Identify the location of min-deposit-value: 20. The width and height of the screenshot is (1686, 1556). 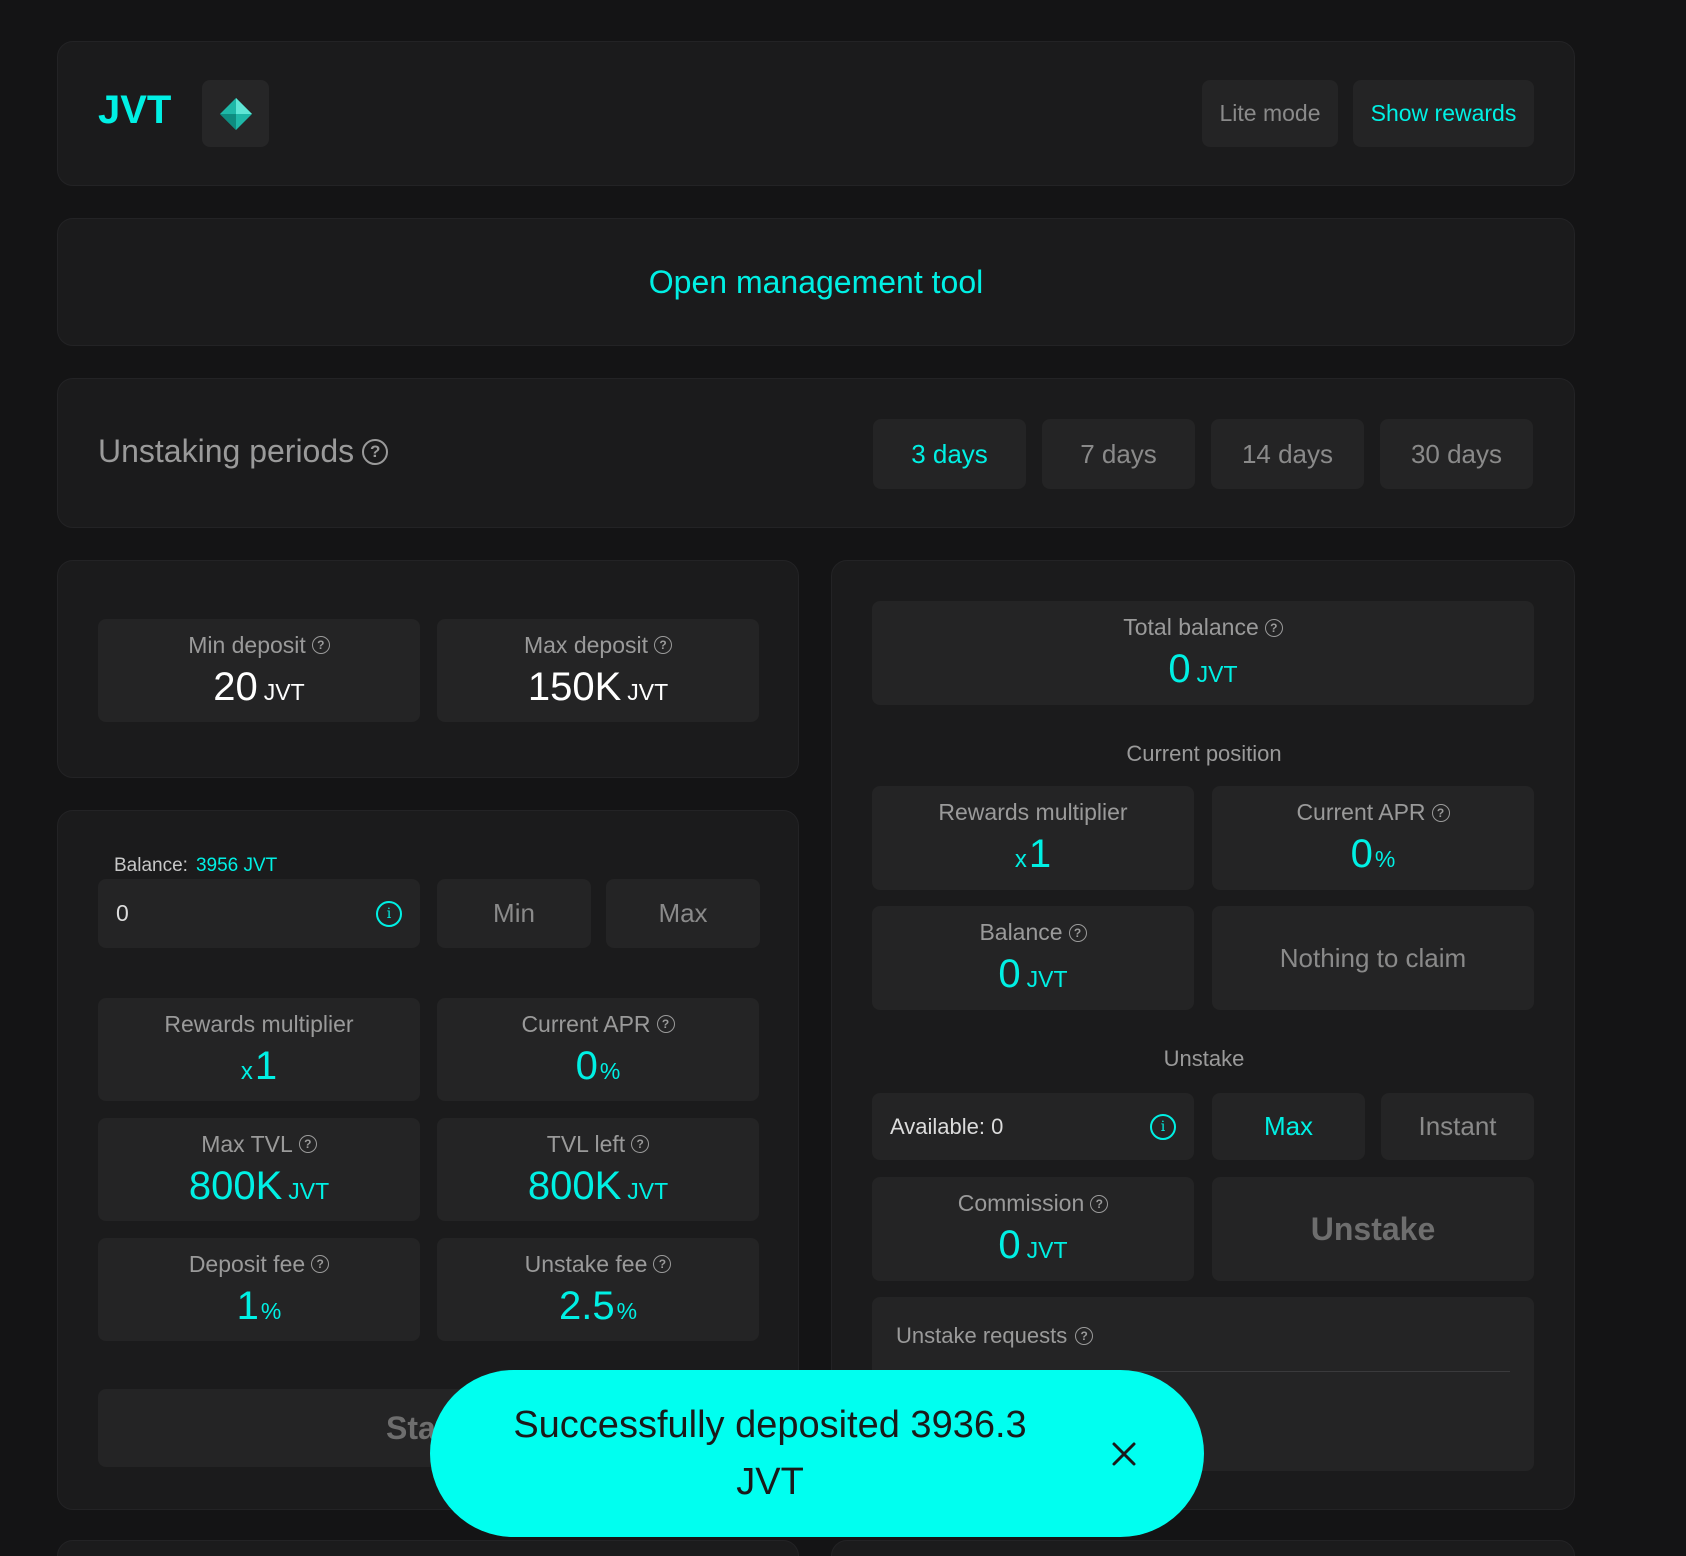
(235, 686).